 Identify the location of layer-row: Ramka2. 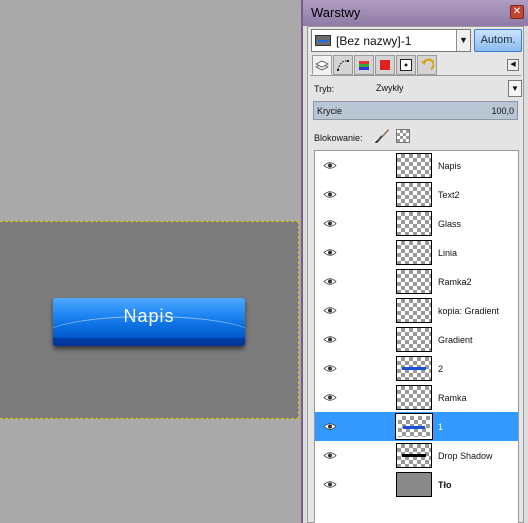
(416, 281).